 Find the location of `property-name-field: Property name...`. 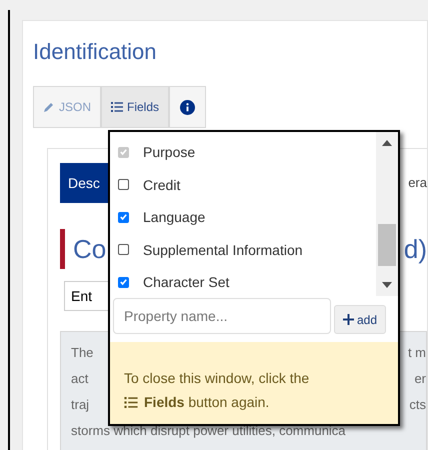

property-name-field: Property name... is located at coordinates (222, 316).